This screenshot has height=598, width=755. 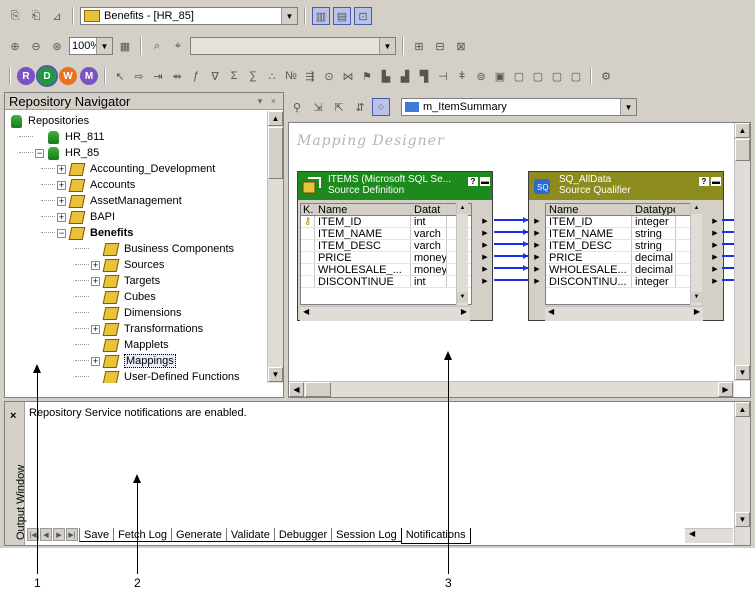 What do you see at coordinates (623, 234) in the screenshot?
I see `table-row: ITEM_NAME string` at bounding box center [623, 234].